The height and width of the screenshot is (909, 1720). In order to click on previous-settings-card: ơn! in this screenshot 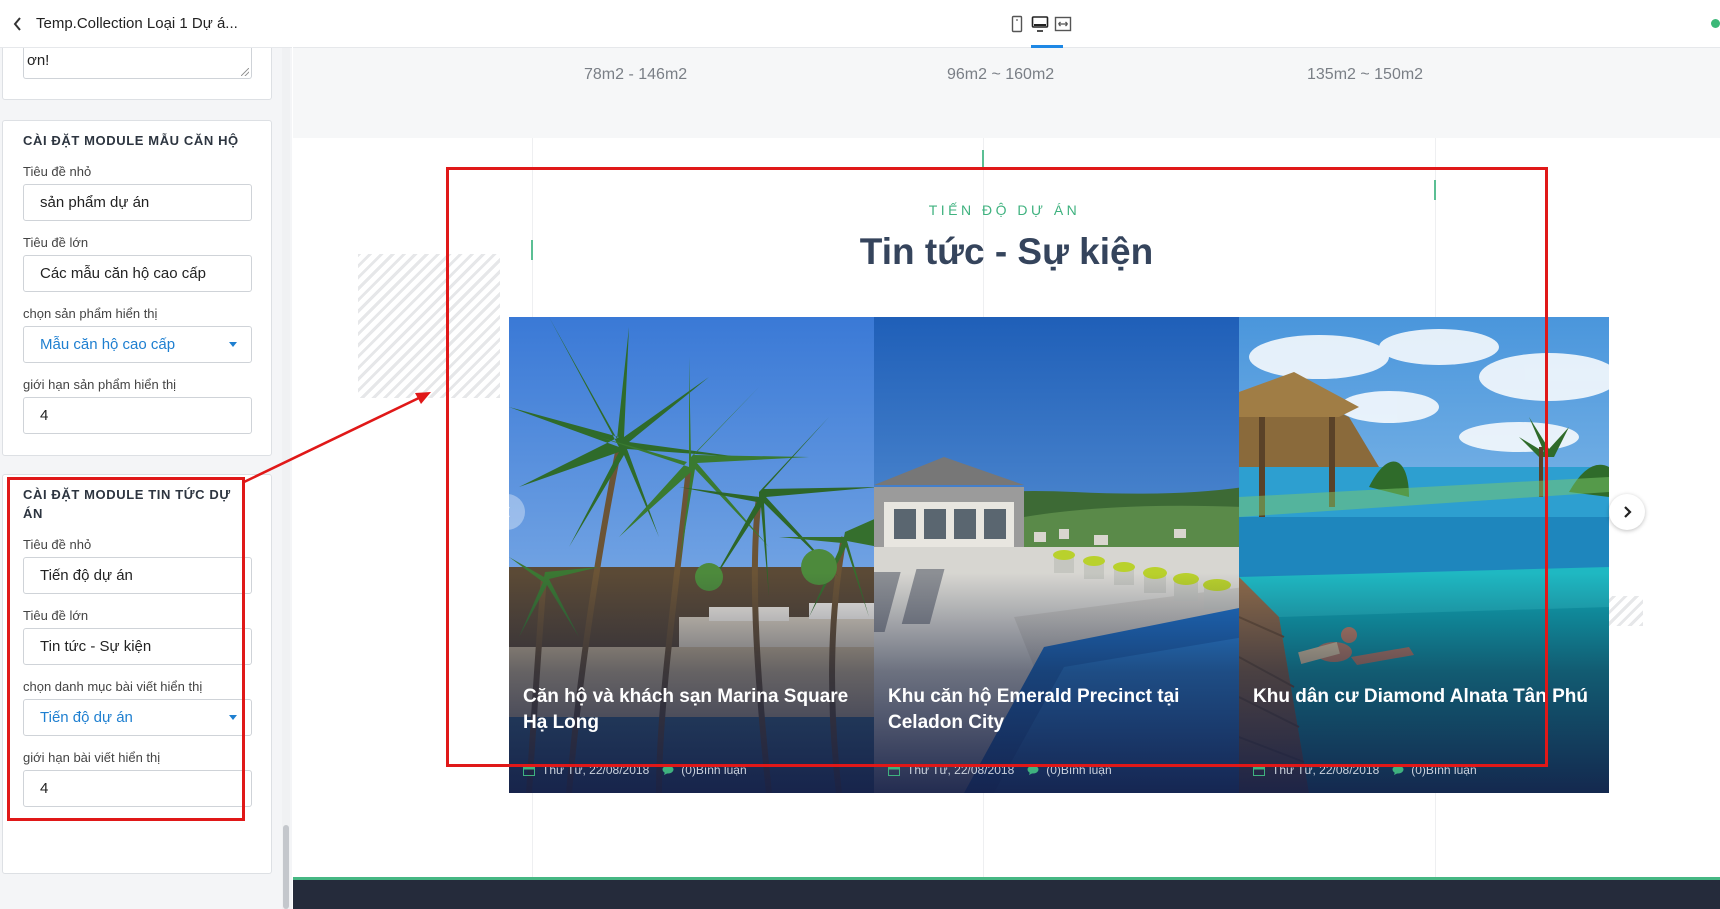, I will do `click(137, 74)`.